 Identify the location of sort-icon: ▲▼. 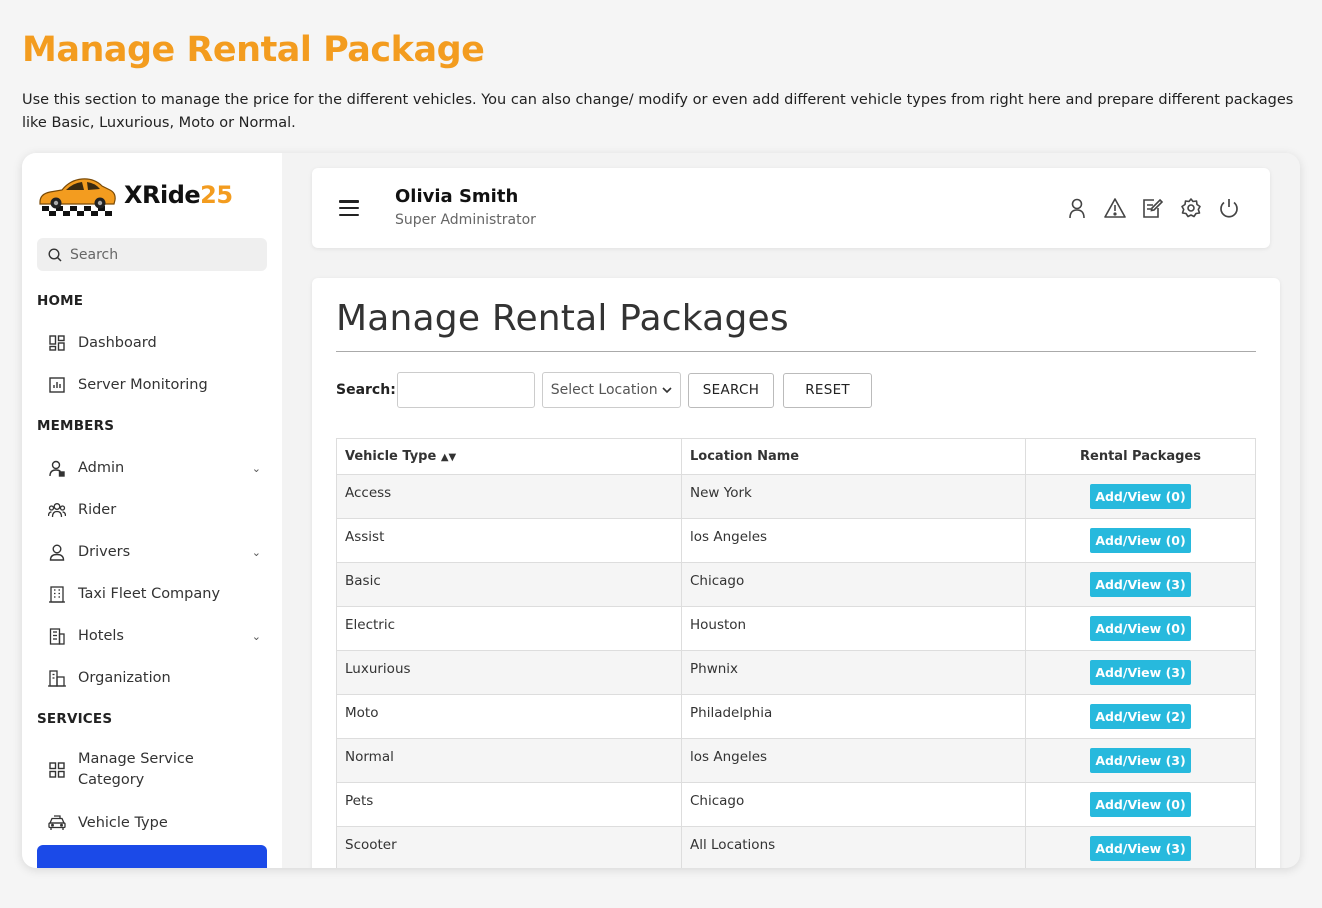
(448, 457).